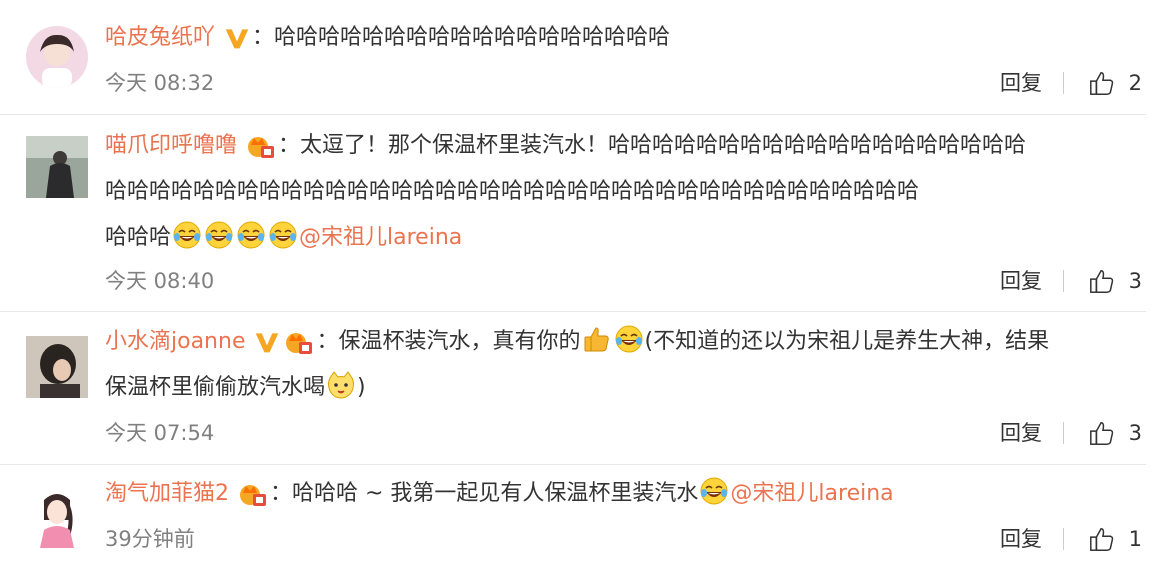 The height and width of the screenshot is (582, 1172). What do you see at coordinates (512, 191) in the screenshot?
I see `comment-text: 哈哈哈哈哈哈哈哈哈哈哈哈哈哈哈哈哈哈哈哈哈哈哈哈哈哈哈哈哈哈哈哈哈哈哈哈哈` at bounding box center [512, 191].